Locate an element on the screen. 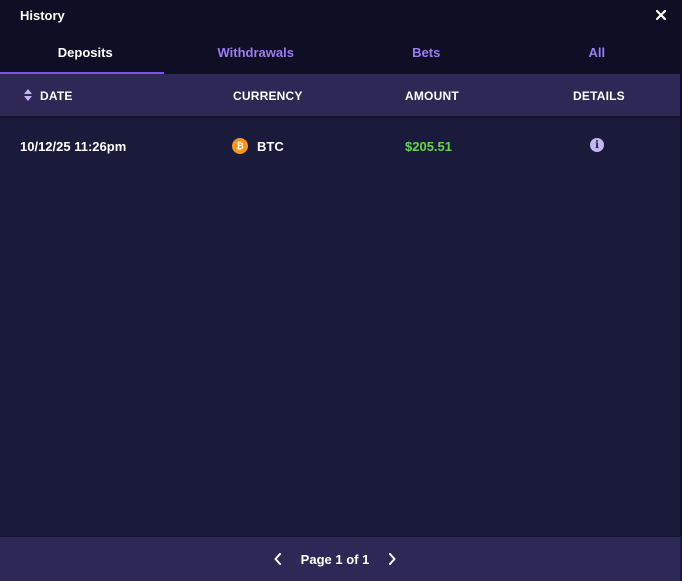  table-header: DATE CURRENCY AMOUNT DETAILS is located at coordinates (340, 96).